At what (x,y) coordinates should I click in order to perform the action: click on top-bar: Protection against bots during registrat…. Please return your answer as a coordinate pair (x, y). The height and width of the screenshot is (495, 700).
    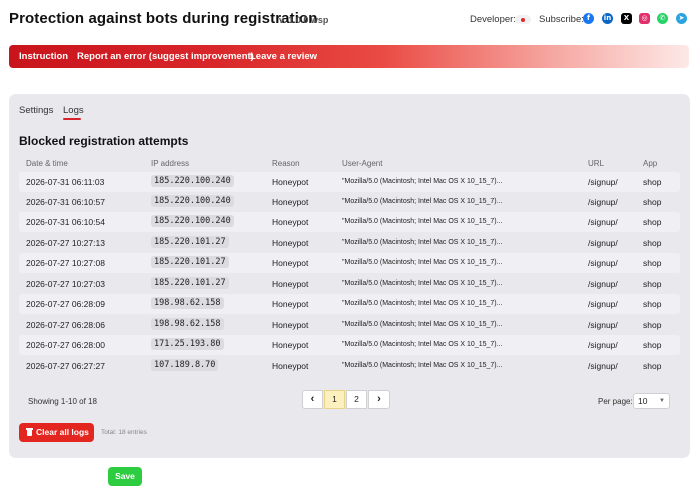
    Looking at the image, I should click on (350, 19).